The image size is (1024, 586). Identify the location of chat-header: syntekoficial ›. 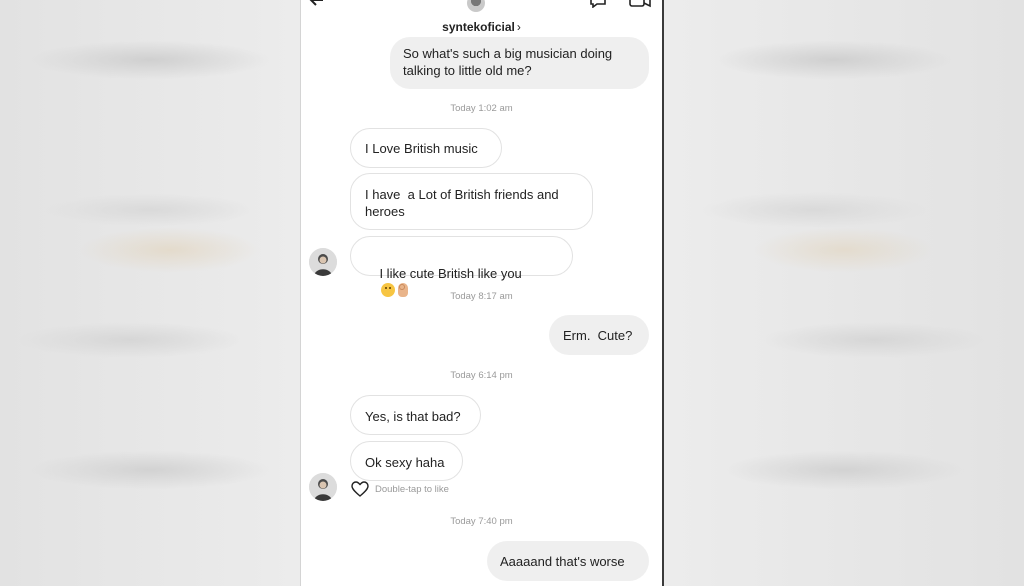
(481, 21).